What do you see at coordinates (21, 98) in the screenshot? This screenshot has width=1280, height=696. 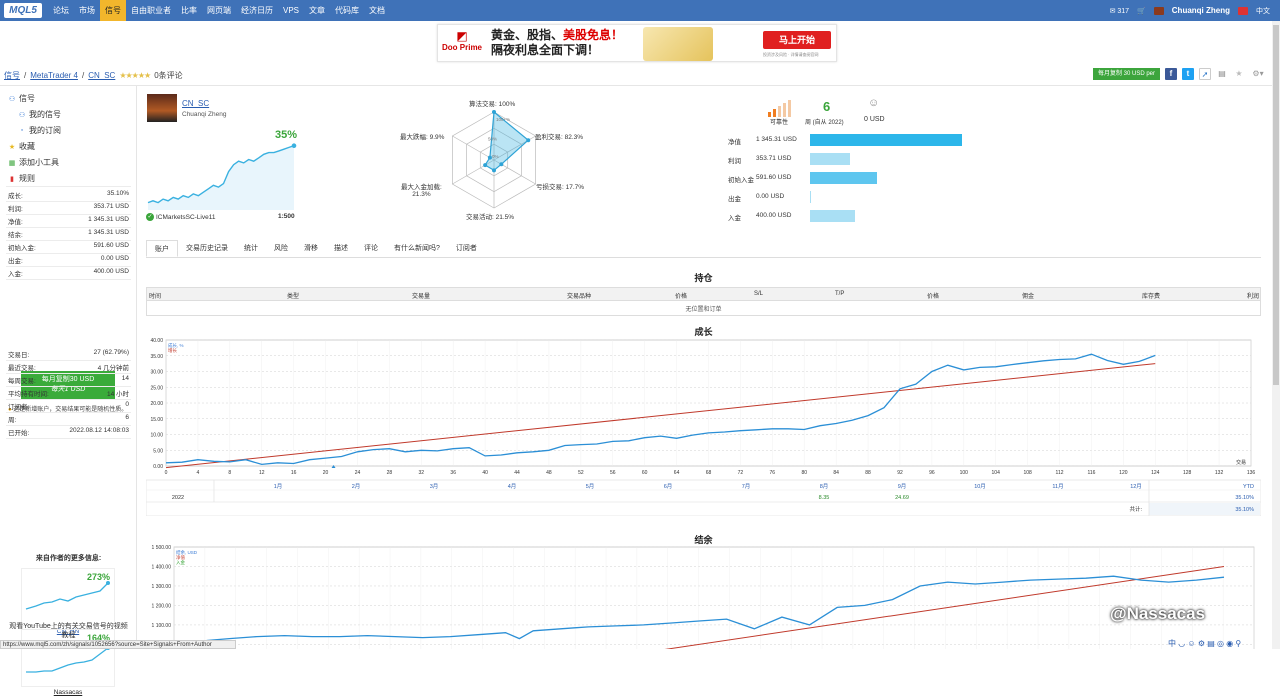 I see `sidebar-item-signals: ⚇ 信号` at bounding box center [21, 98].